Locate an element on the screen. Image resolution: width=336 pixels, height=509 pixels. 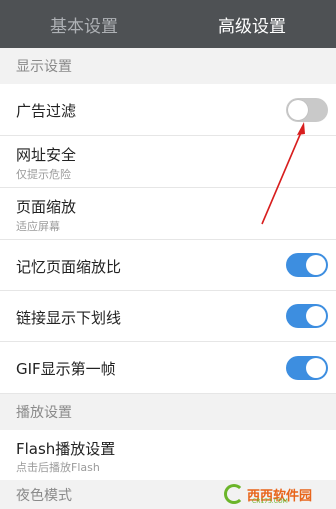
annotation-arrow is located at coordinates (283, 173).